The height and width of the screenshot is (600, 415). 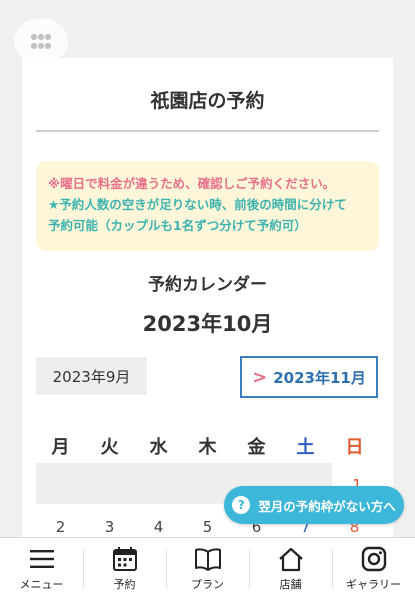 What do you see at coordinates (124, 559) in the screenshot?
I see `calendar-icon` at bounding box center [124, 559].